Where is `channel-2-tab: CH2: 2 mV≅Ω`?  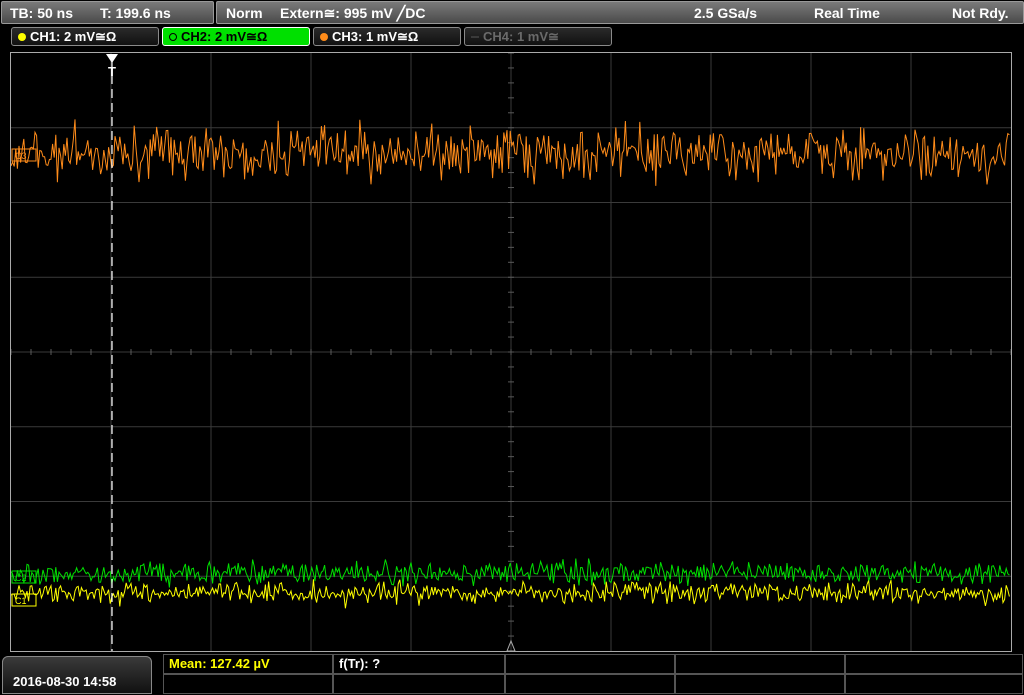
channel-2-tab: CH2: 2 mV≅Ω is located at coordinates (236, 36).